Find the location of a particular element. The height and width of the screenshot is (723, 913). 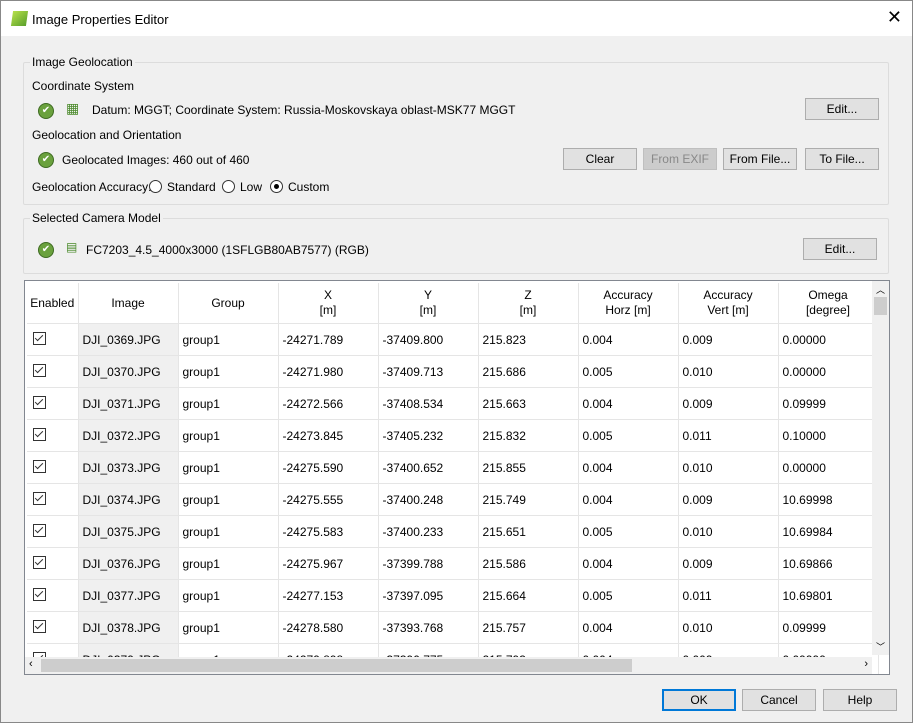

table-cell: 10.69998 is located at coordinates (828, 499).